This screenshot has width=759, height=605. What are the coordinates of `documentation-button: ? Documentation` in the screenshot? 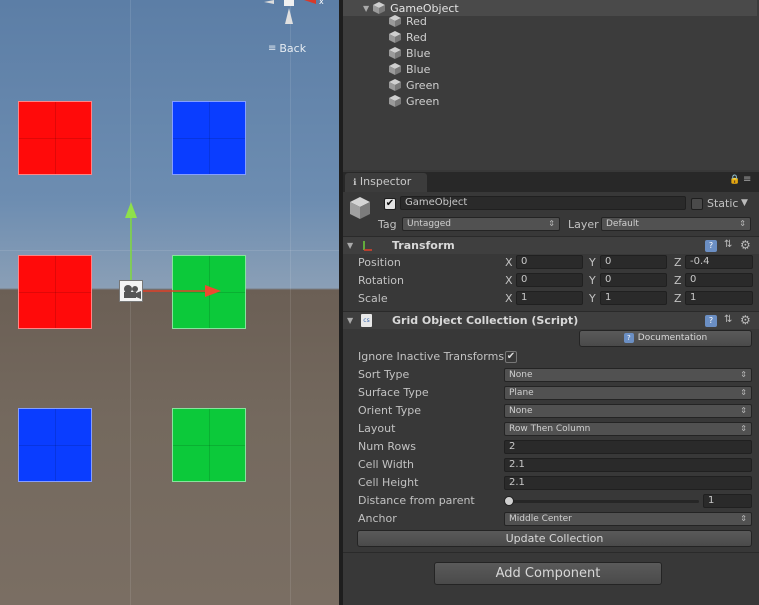 It's located at (665, 338).